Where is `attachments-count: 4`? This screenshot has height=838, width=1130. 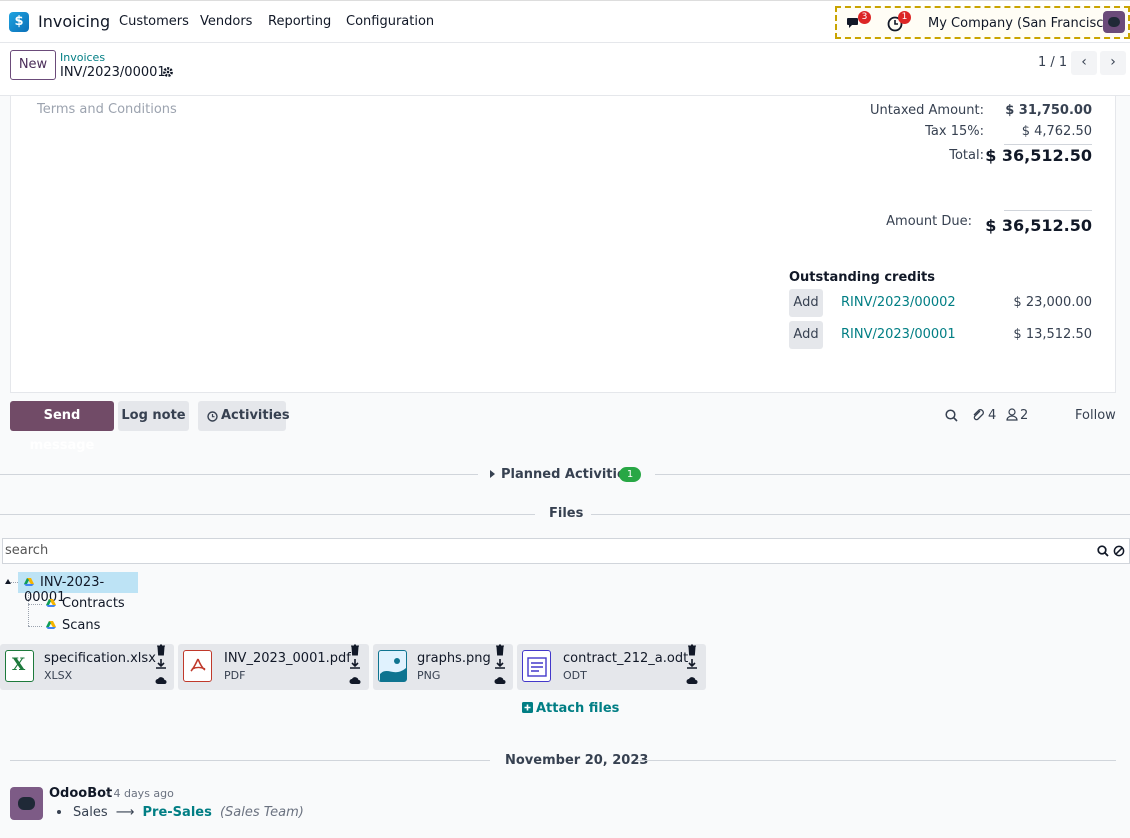
attachments-count: 4 is located at coordinates (992, 415).